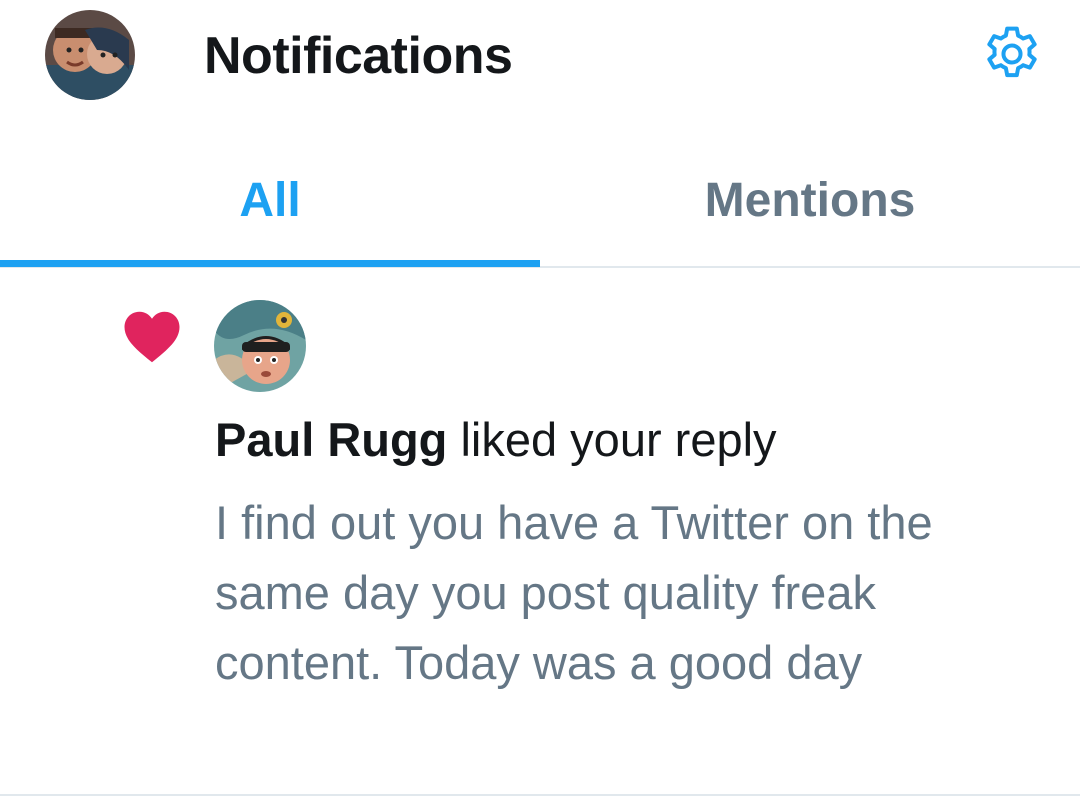  I want to click on page-title: Notifications, so click(358, 56).